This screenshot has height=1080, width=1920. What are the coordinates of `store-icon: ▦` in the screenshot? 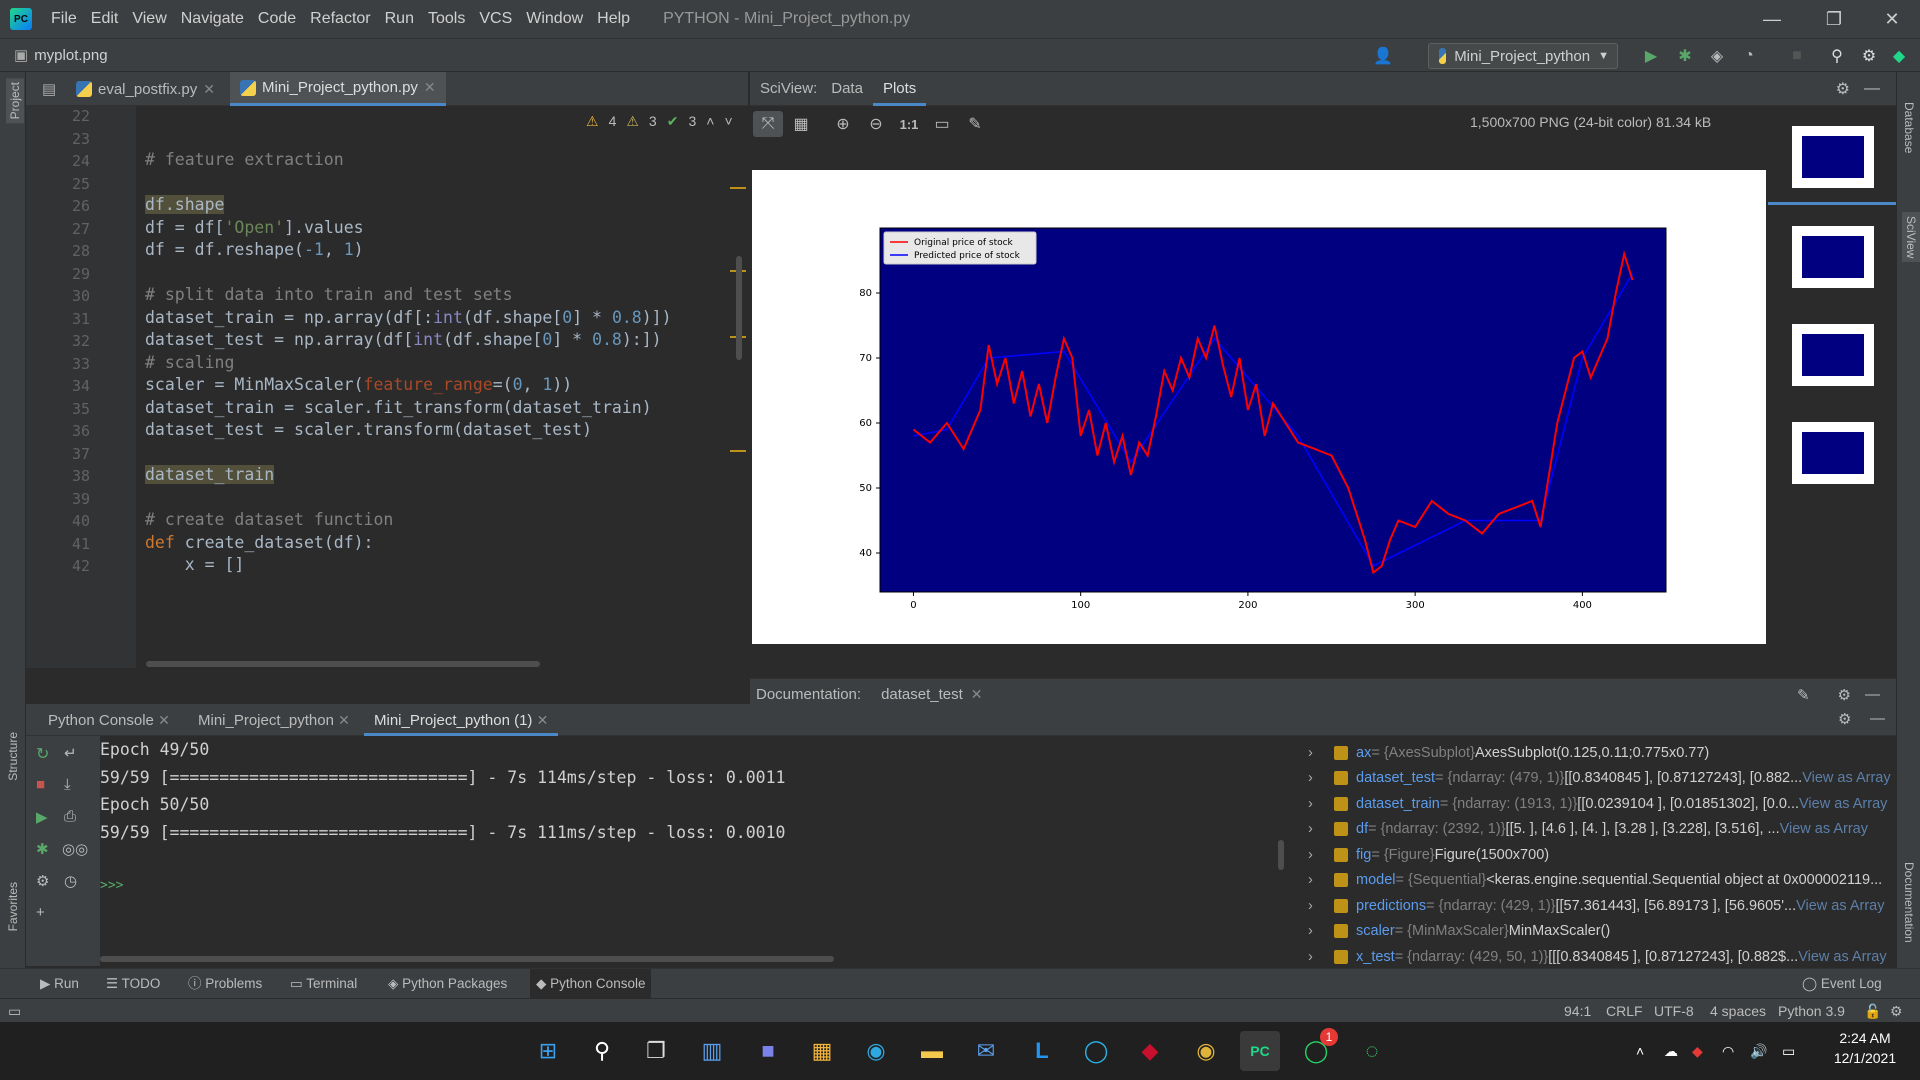 It's located at (822, 1051).